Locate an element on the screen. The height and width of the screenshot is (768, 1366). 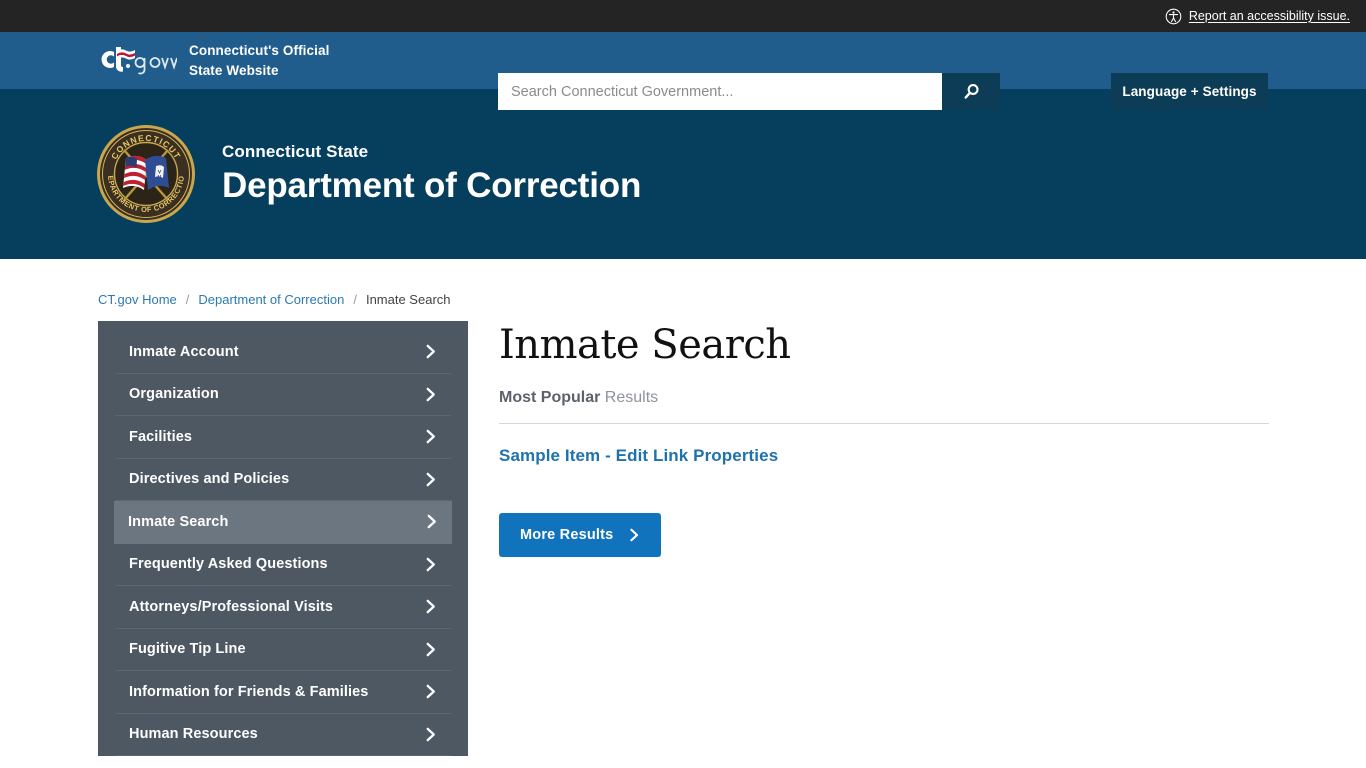
results-label-rest: Results is located at coordinates (629, 397).